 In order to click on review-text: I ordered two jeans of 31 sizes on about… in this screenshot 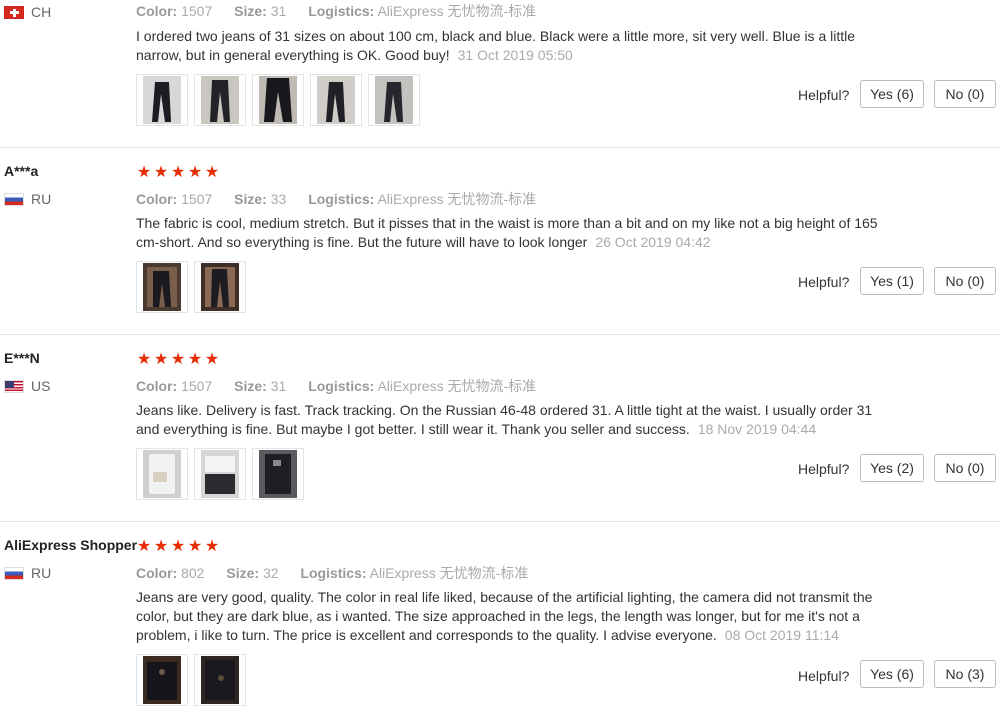, I will do `click(496, 45)`.